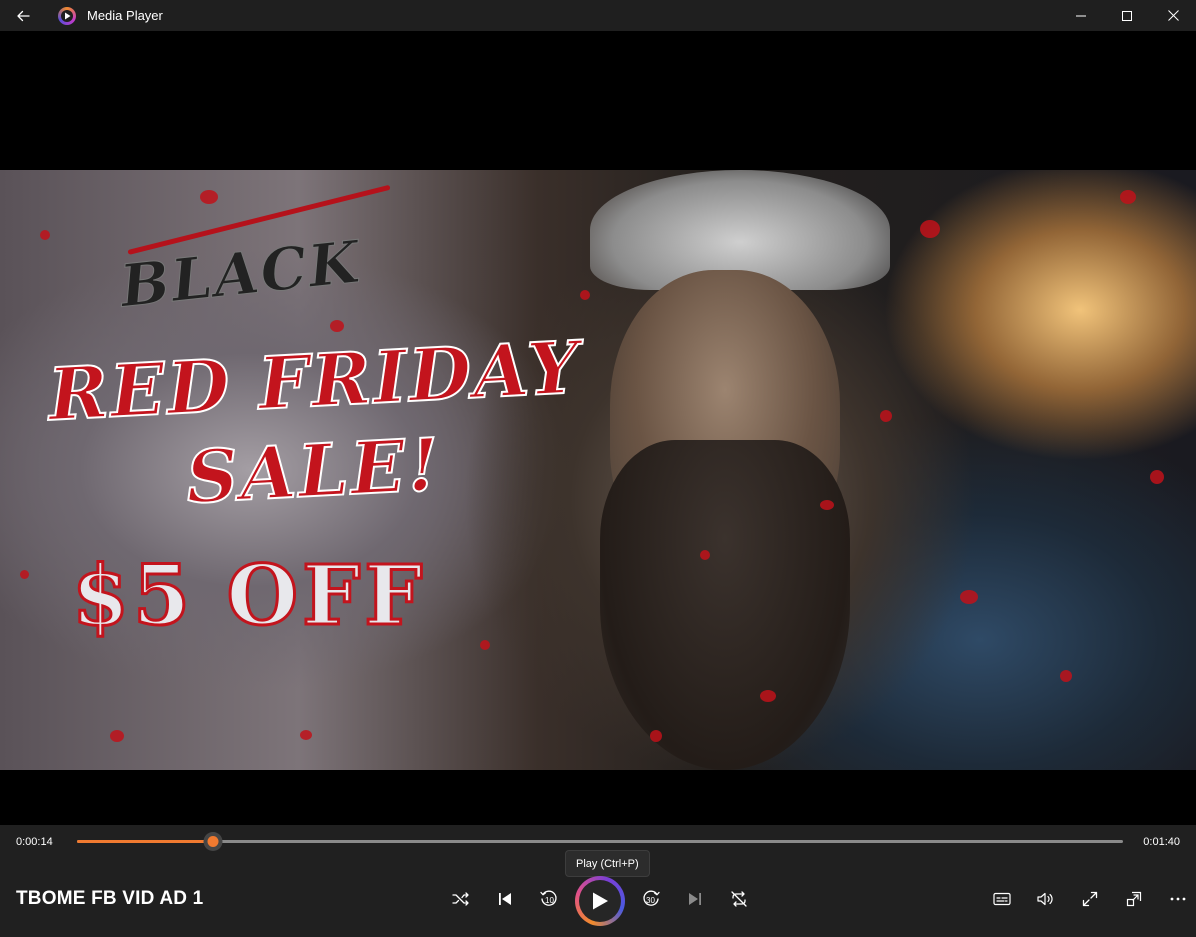 The width and height of the screenshot is (1196, 937). Describe the element at coordinates (241, 274) in the screenshot. I see `ad-text-black: BLACK` at that location.